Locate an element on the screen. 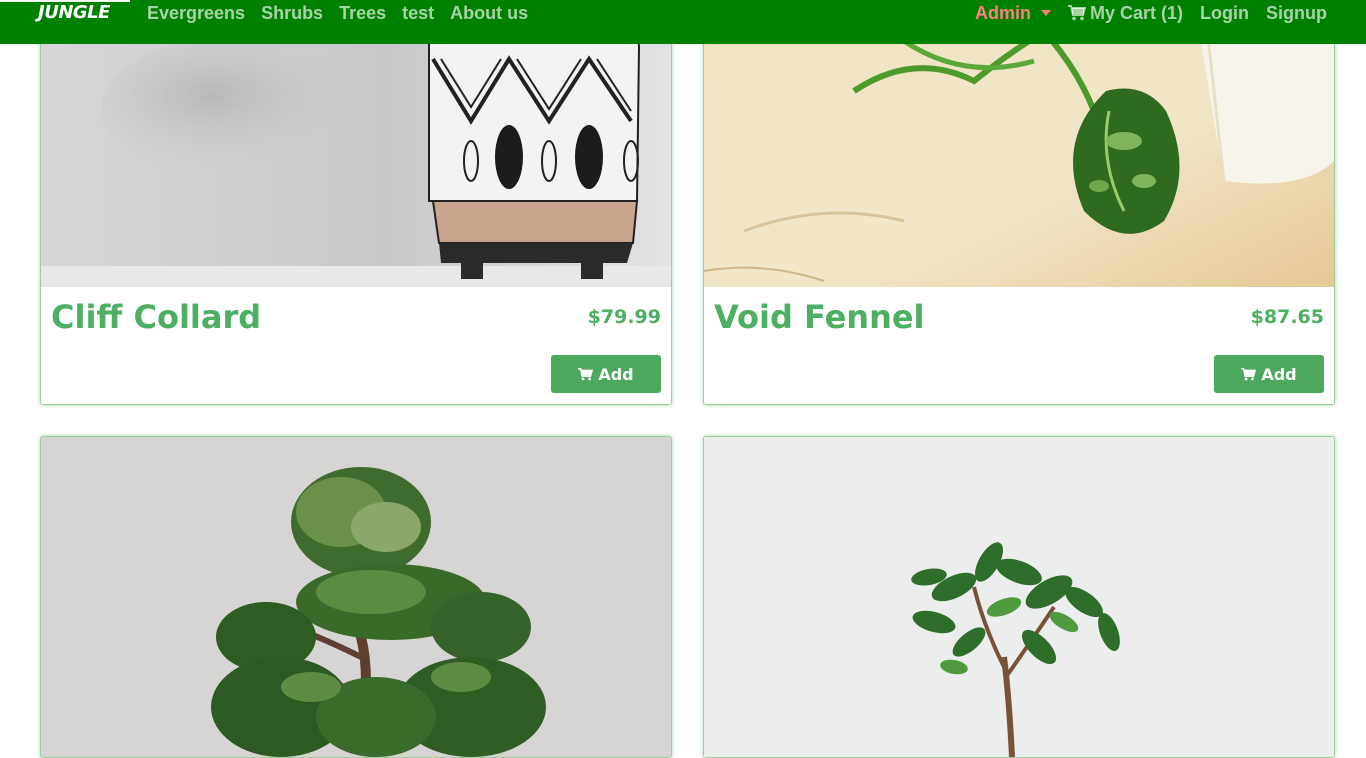 This screenshot has width=1366, height=758. my-cart-label: My Cart (1) is located at coordinates (1137, 13).